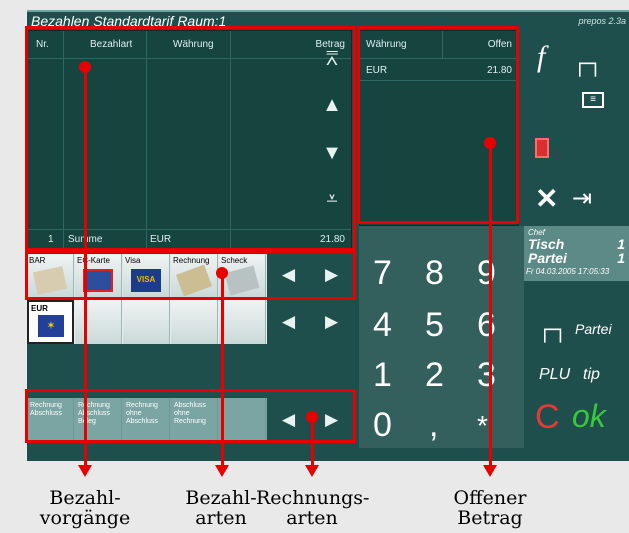  Describe the element at coordinates (434, 325) in the screenshot. I see `key-5: 5` at that location.